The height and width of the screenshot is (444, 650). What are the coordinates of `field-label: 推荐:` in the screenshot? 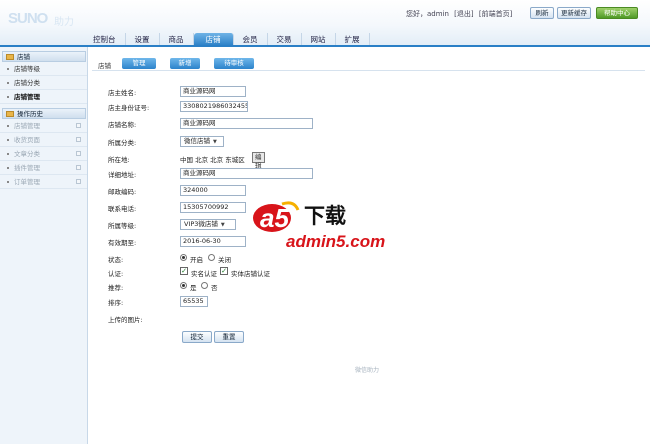 It's located at (116, 288).